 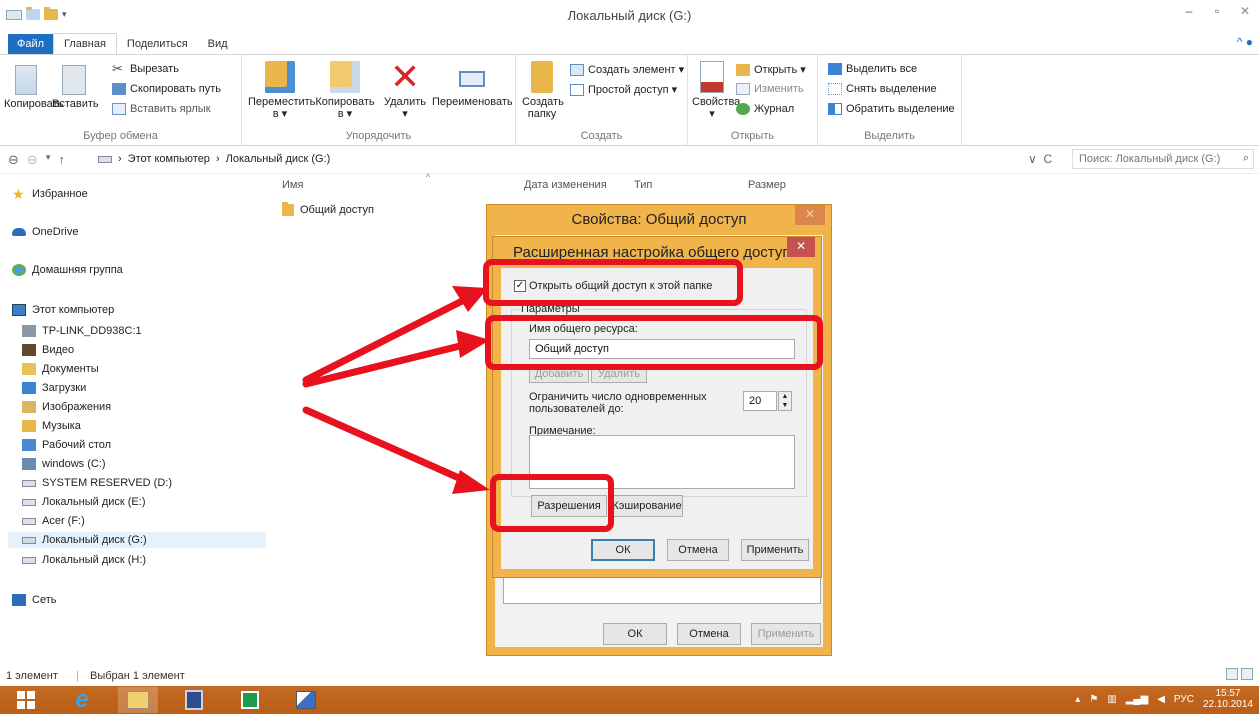 What do you see at coordinates (53, 521) in the screenshot?
I see `nav-item-drive-f: Acer (F:)` at bounding box center [53, 521].